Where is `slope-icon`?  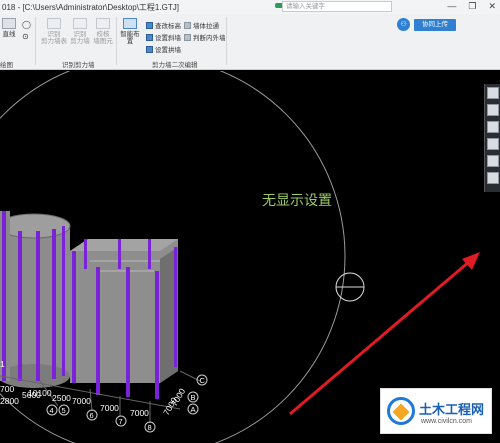 slope-icon is located at coordinates (149, 37).